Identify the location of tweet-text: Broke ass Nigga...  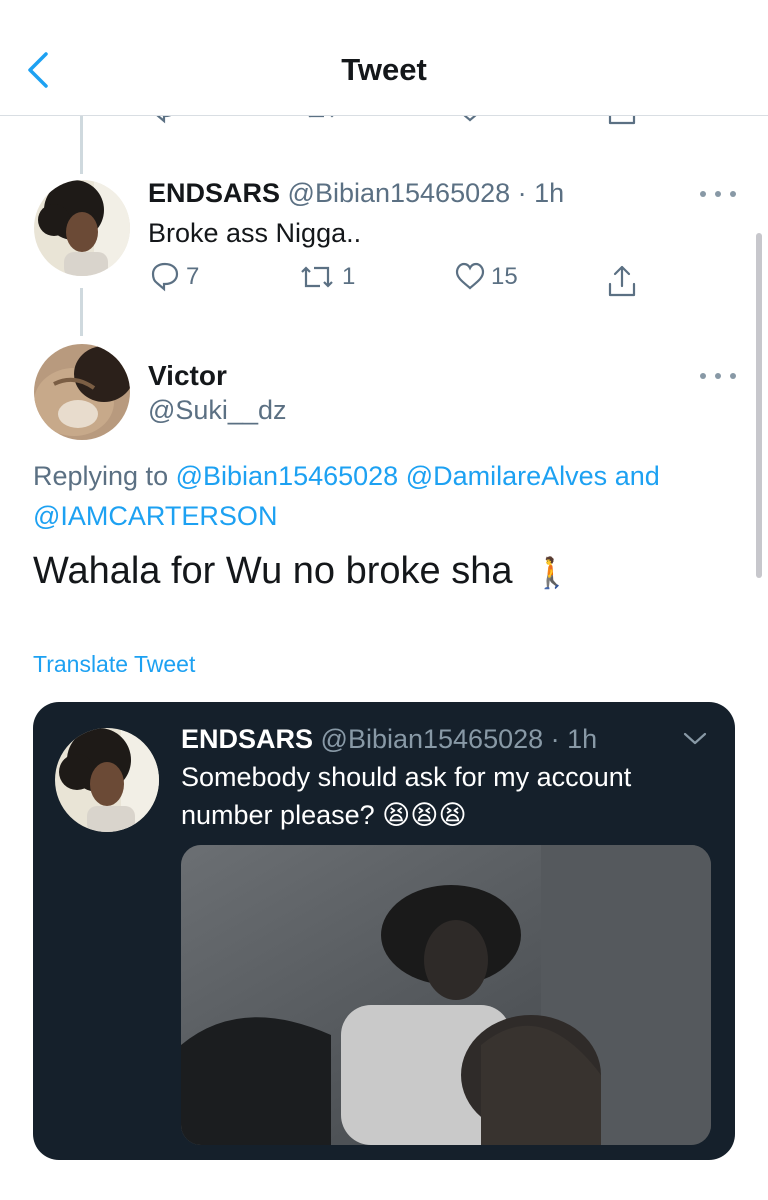
(255, 233).